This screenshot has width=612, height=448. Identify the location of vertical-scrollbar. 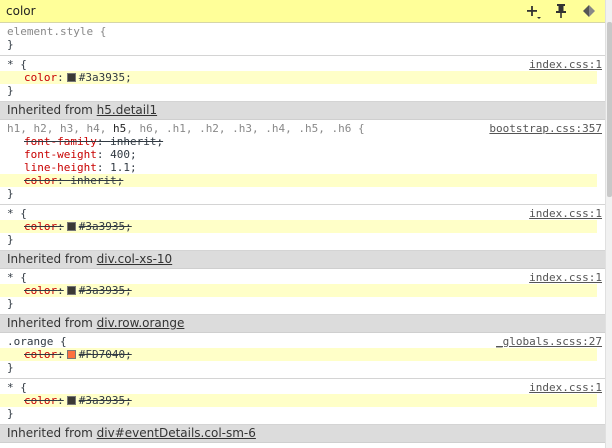
(608, 224).